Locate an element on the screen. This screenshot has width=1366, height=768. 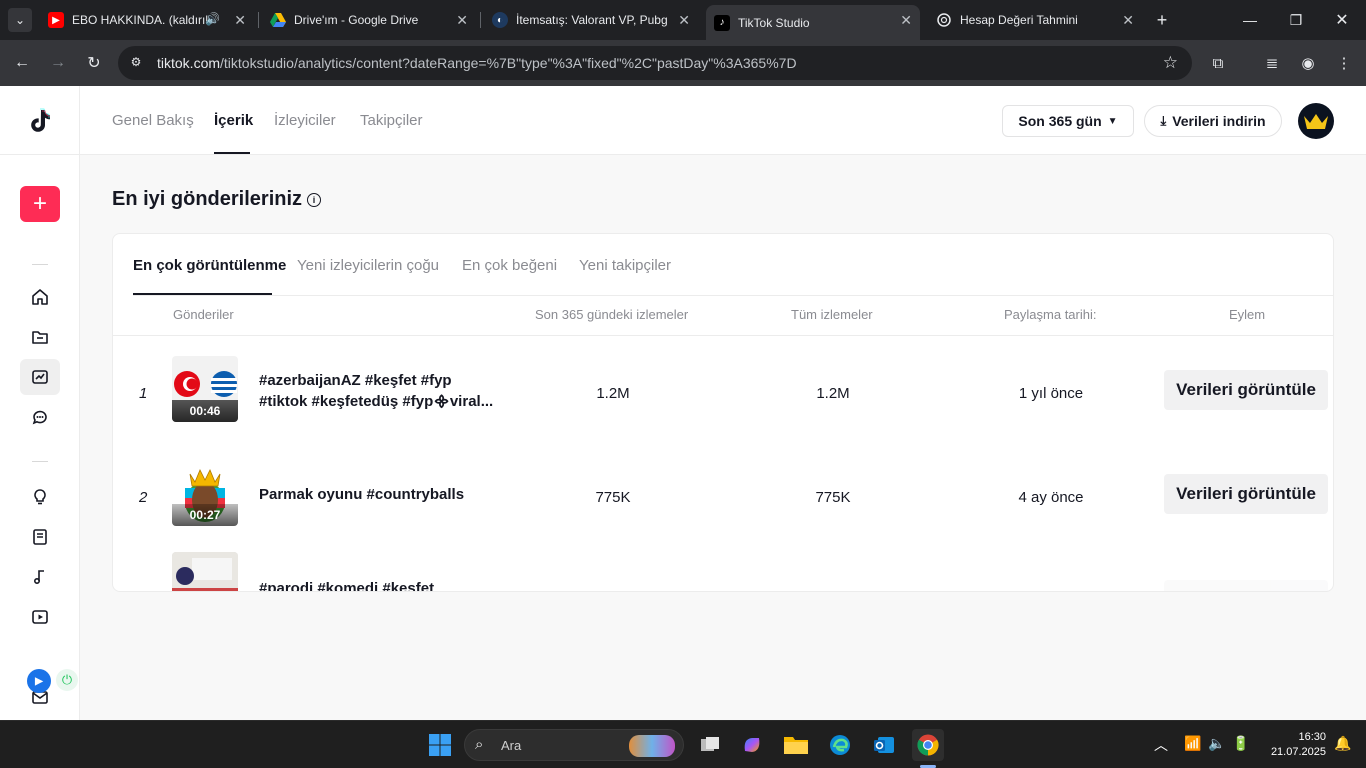
site-info-icon: ⚙ is located at coordinates (136, 63).